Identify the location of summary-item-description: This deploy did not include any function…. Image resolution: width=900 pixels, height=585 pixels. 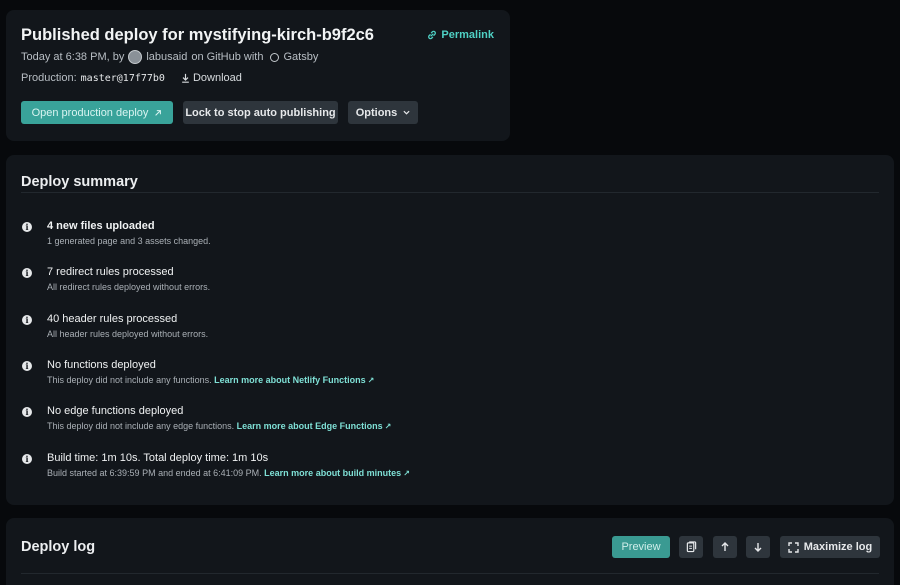
(210, 380).